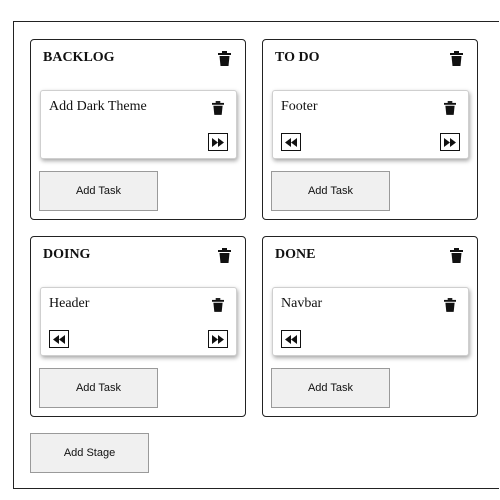 The height and width of the screenshot is (500, 500). I want to click on stage-title: BACKLOG, so click(79, 57).